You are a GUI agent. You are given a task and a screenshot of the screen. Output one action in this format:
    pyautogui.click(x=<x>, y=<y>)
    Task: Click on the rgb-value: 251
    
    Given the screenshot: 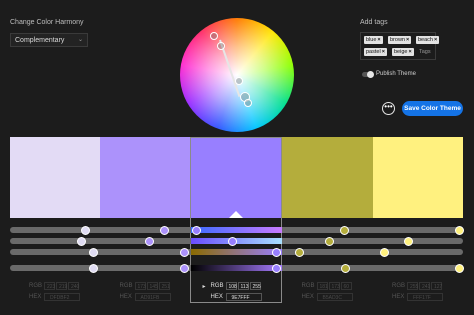 What is the action you would take?
    pyautogui.click(x=165, y=287)
    